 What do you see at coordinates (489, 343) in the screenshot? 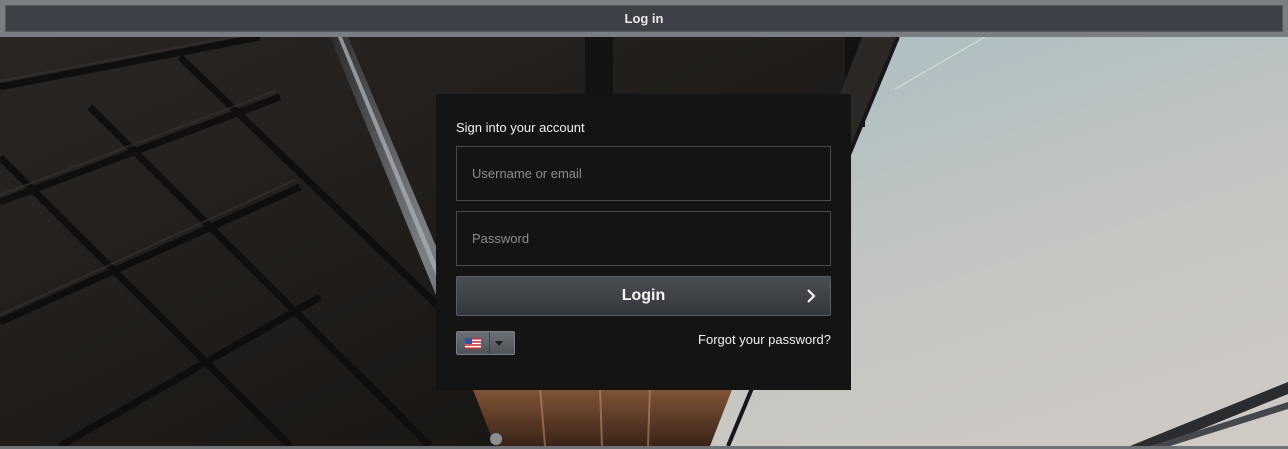
I see `language-select-divider` at bounding box center [489, 343].